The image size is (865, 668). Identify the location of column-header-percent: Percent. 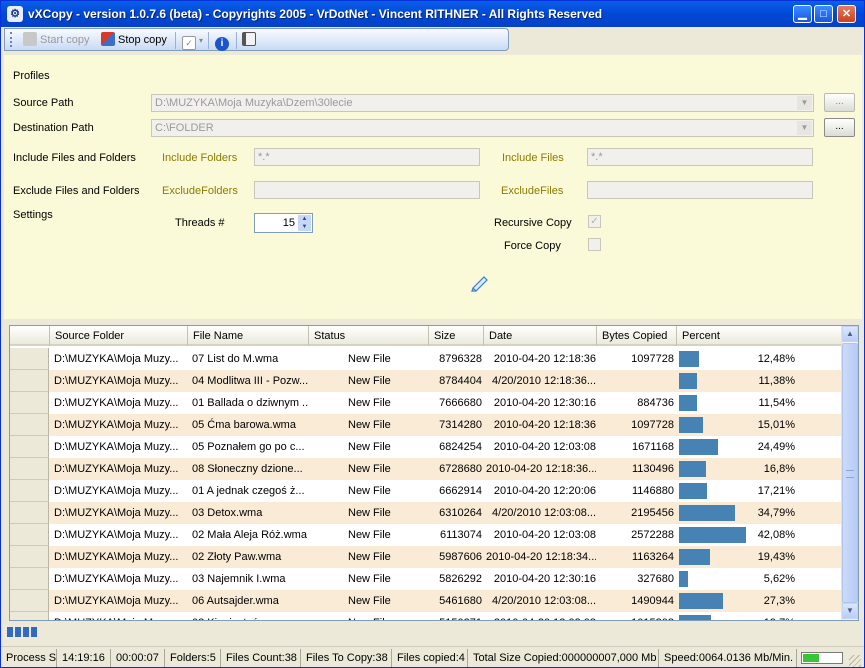
(759, 336).